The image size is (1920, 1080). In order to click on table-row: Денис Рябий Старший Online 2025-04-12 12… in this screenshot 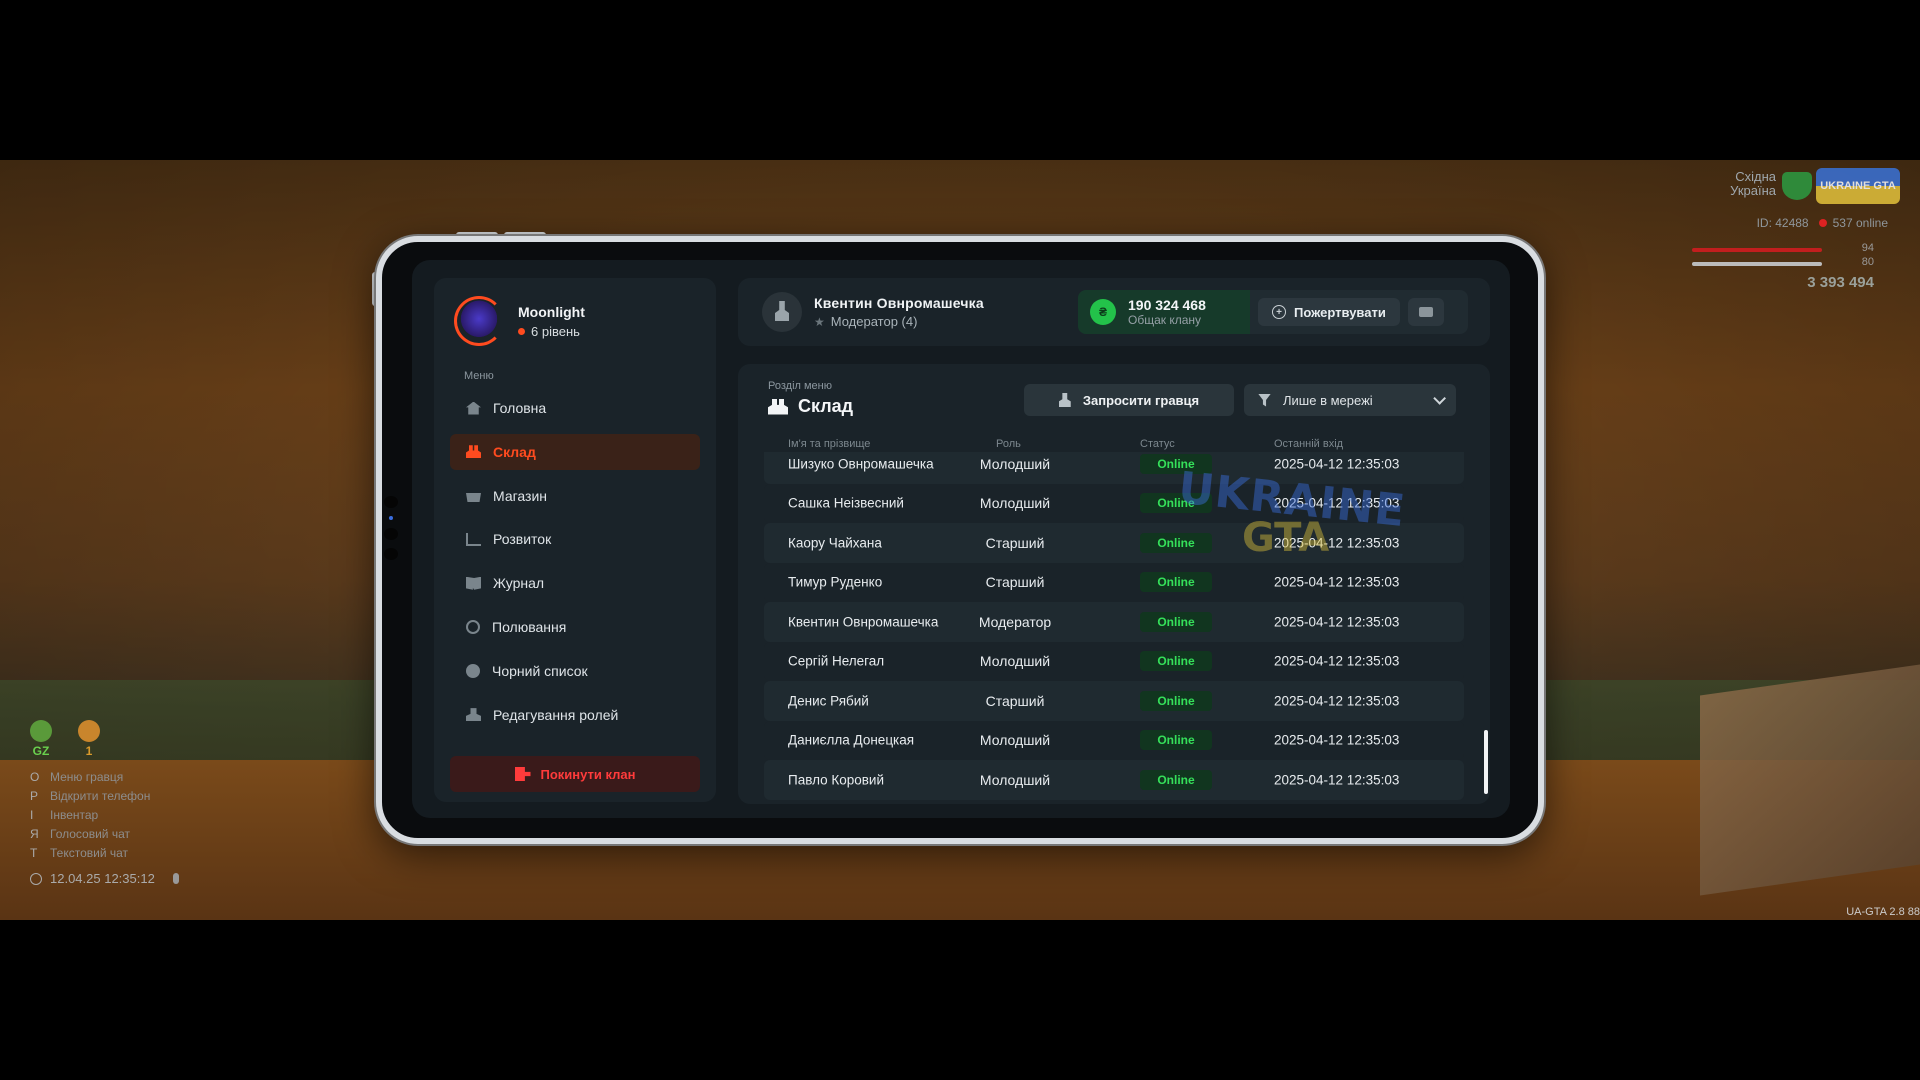, I will do `click(1114, 701)`.